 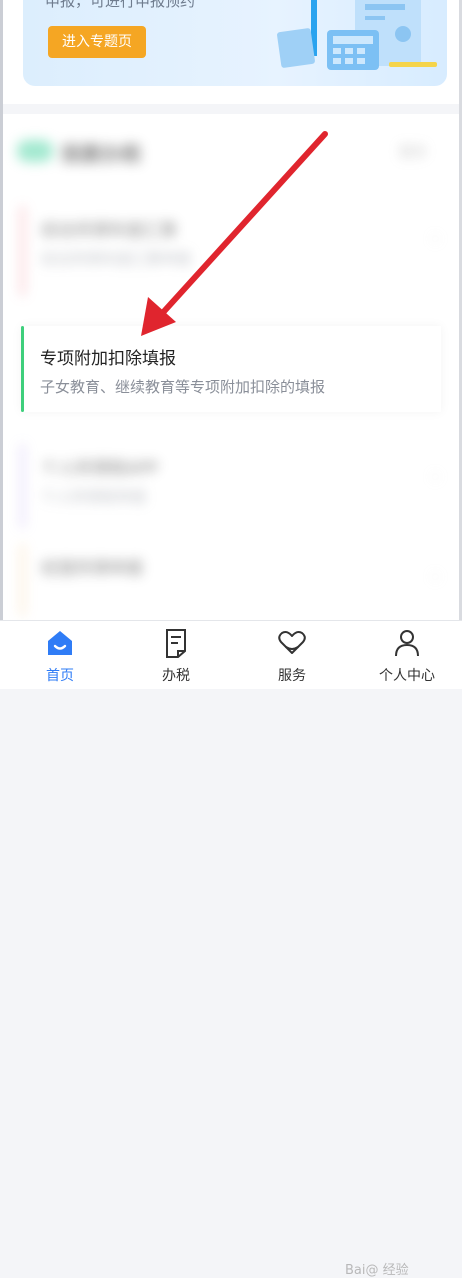 What do you see at coordinates (292, 657) in the screenshot?
I see `tab-service: 服务` at bounding box center [292, 657].